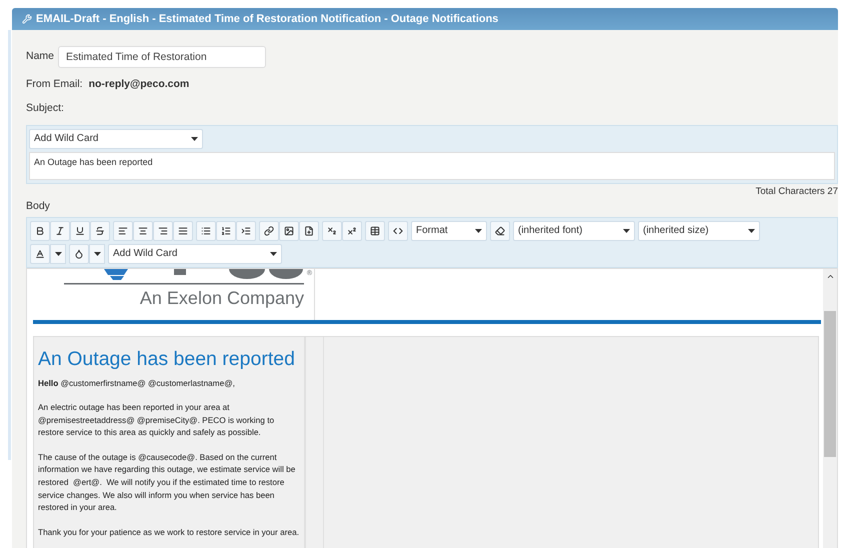 Image resolution: width=848 pixels, height=548 pixels. I want to click on superscript-icon, so click(352, 231).